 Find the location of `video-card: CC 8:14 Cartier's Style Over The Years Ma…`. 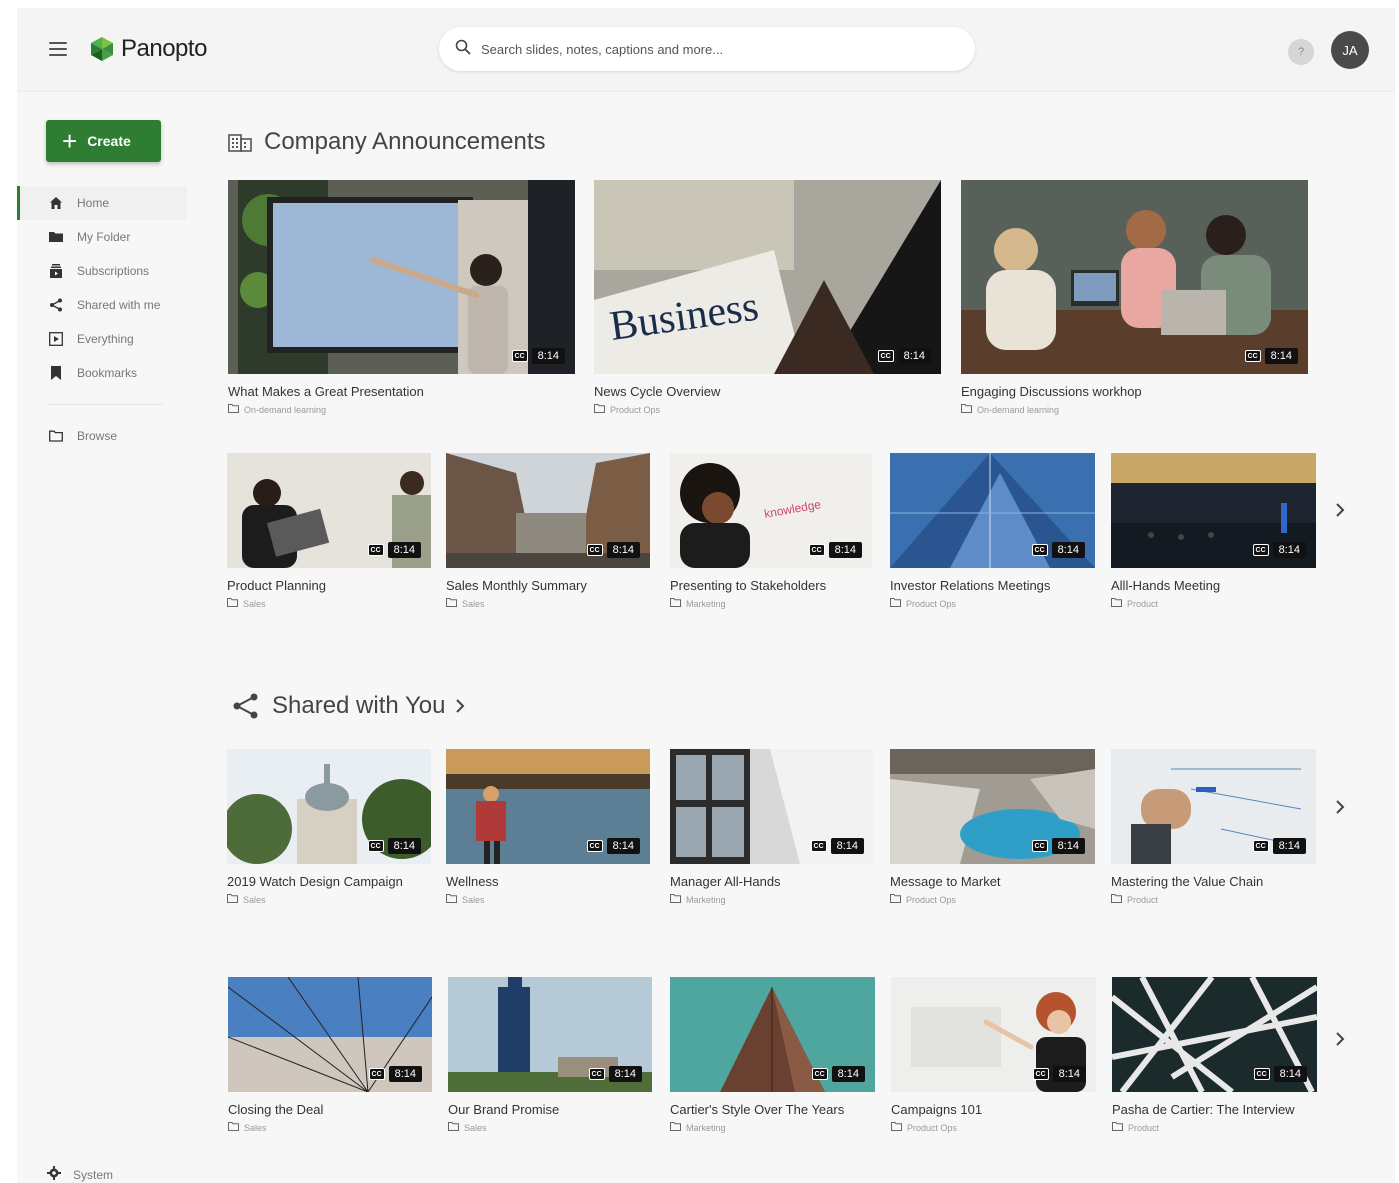

video-card: CC 8:14 Cartier's Style Over The Years Ma… is located at coordinates (772, 1055).